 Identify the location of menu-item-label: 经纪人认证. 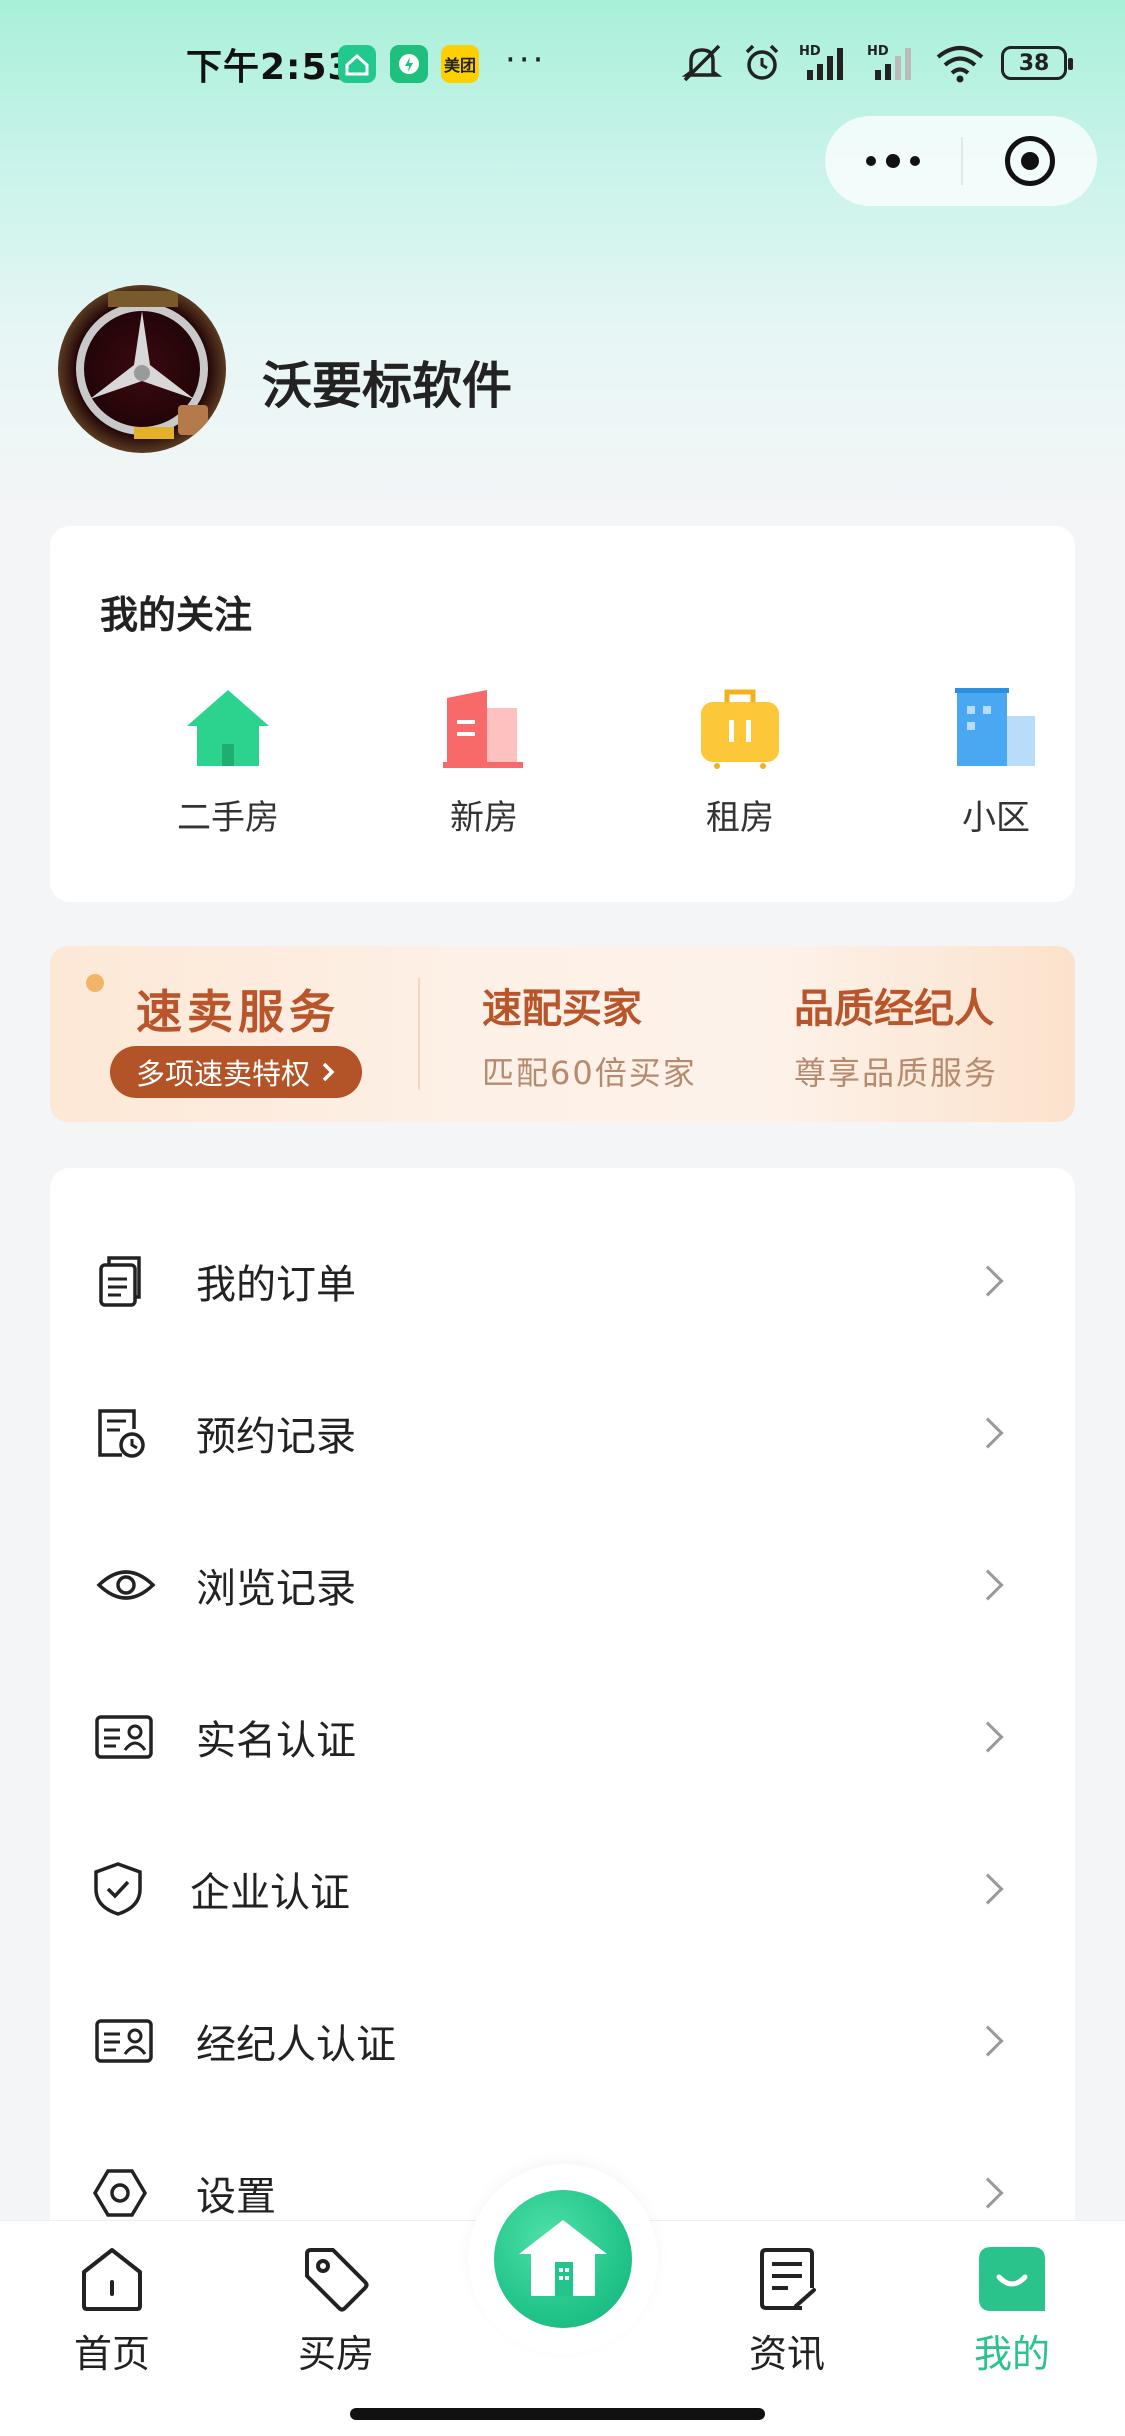
(296, 2045).